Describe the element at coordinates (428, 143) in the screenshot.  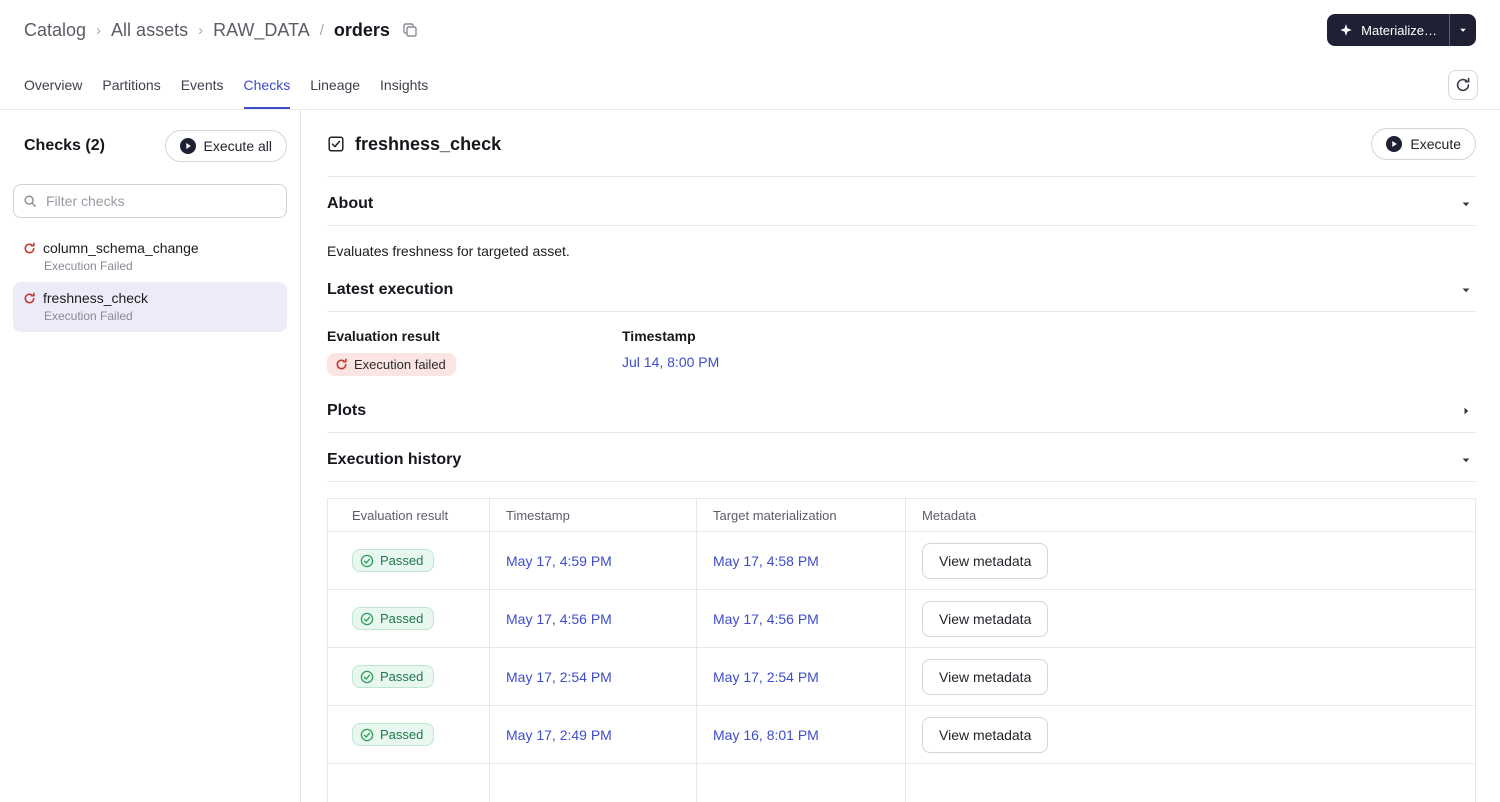
I see `check-title: freshness_check` at that location.